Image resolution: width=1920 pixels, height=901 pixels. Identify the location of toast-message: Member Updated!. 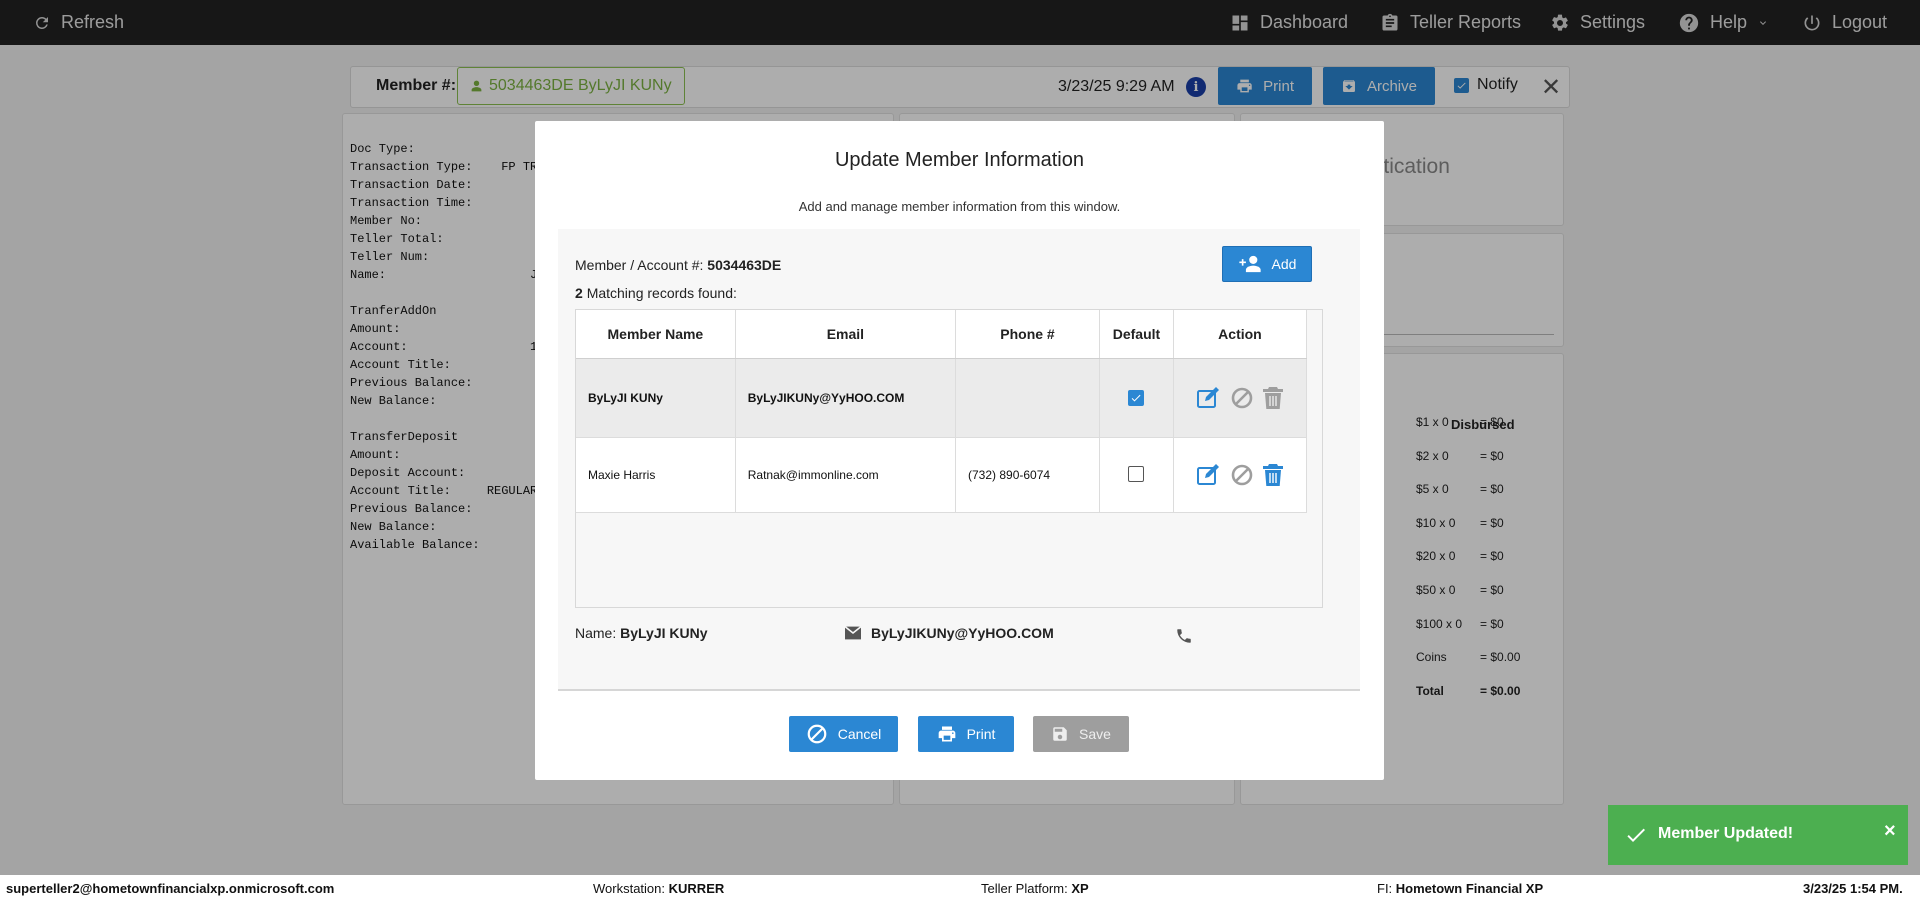
(1726, 833).